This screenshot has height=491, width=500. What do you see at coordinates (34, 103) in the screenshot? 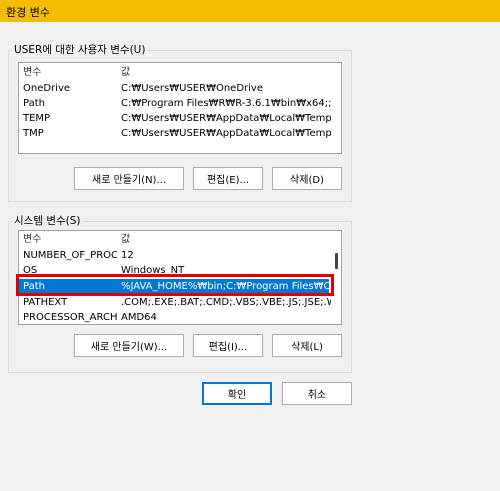
I see `variable-name: Path` at bounding box center [34, 103].